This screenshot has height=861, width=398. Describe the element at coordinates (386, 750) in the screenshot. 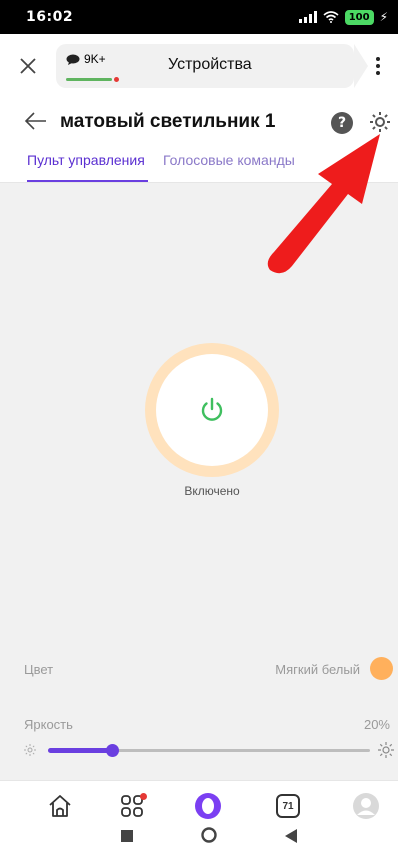

I see `brightness-high-icon` at that location.